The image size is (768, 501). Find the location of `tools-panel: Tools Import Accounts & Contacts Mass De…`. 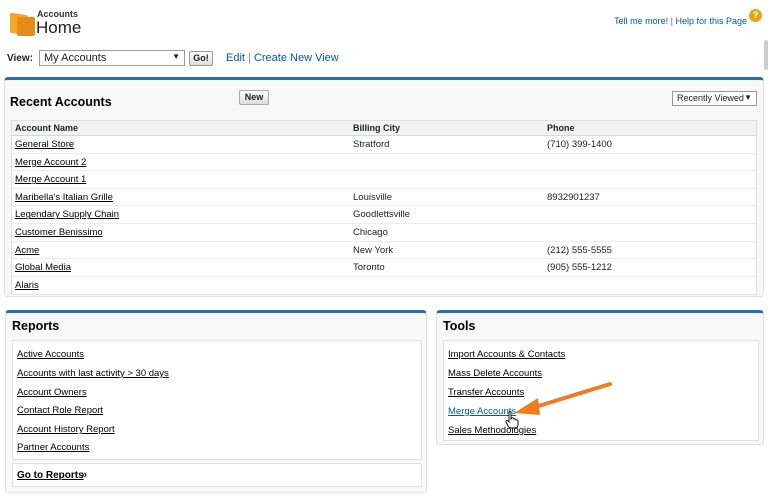

tools-panel: Tools Import Accounts & Contacts Mass De… is located at coordinates (600, 377).